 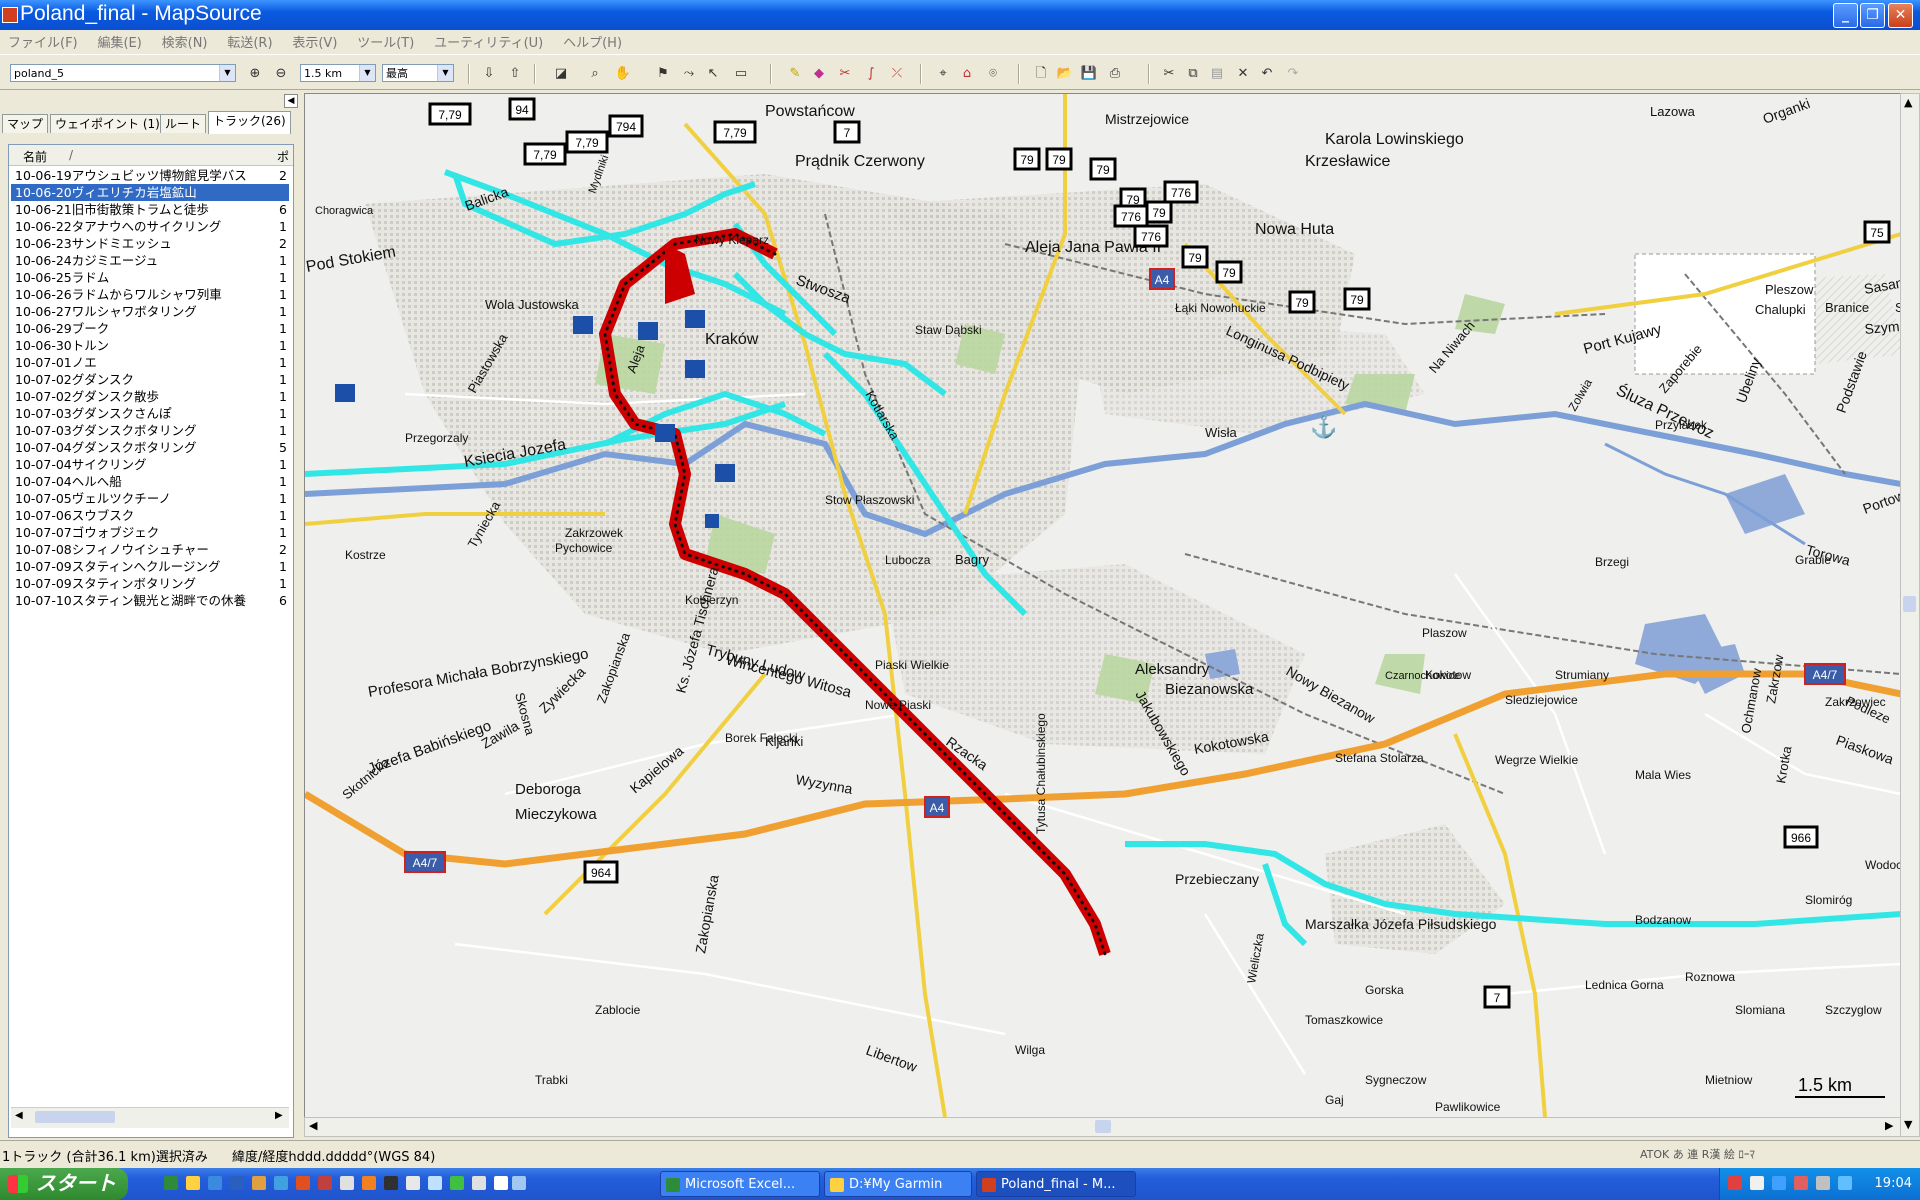 What do you see at coordinates (150, 260) in the screenshot?
I see `track-list-item: 10-06-24カジミエージュ 1` at bounding box center [150, 260].